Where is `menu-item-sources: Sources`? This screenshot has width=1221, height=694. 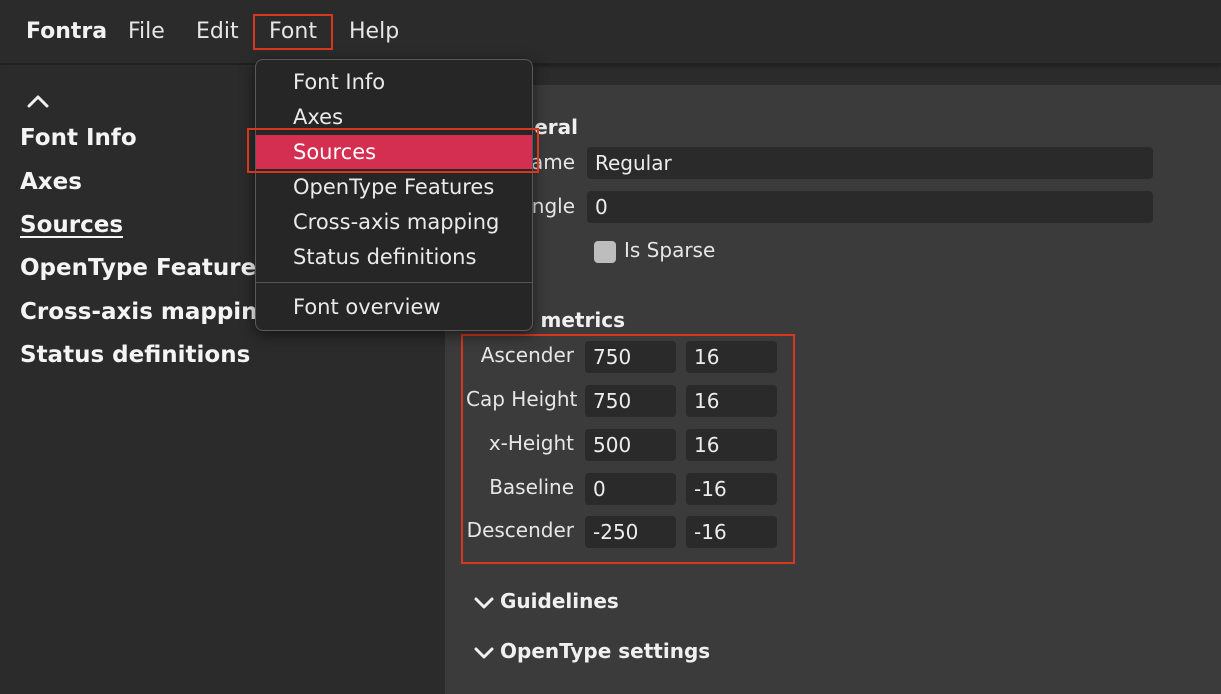
menu-item-sources: Sources is located at coordinates (394, 152).